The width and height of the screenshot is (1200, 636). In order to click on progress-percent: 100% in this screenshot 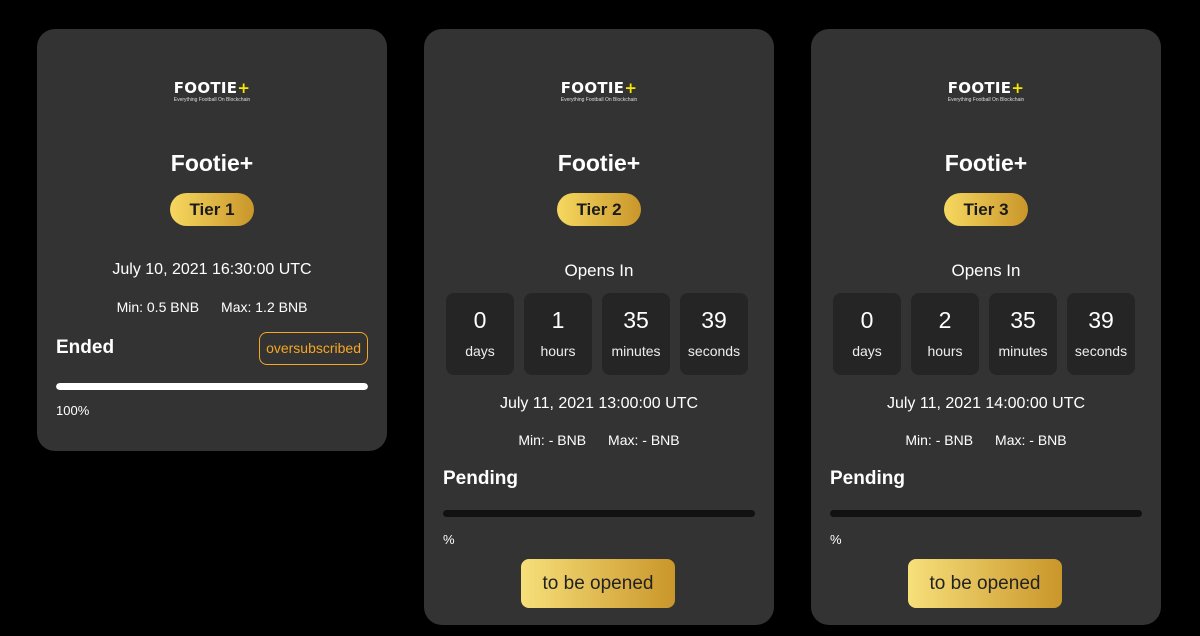, I will do `click(73, 410)`.